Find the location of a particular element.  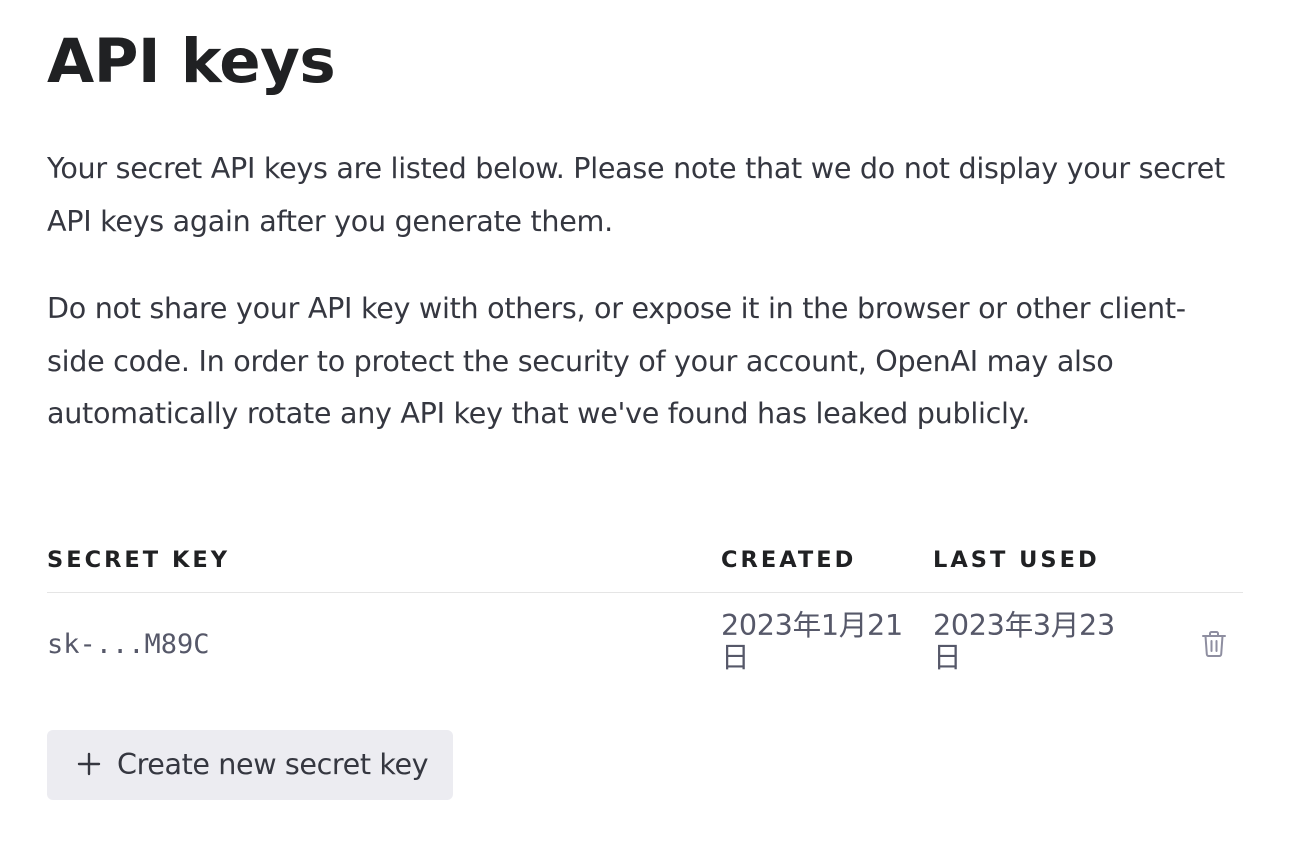

create-new-secret-key-label: Create new secret key is located at coordinates (273, 764).